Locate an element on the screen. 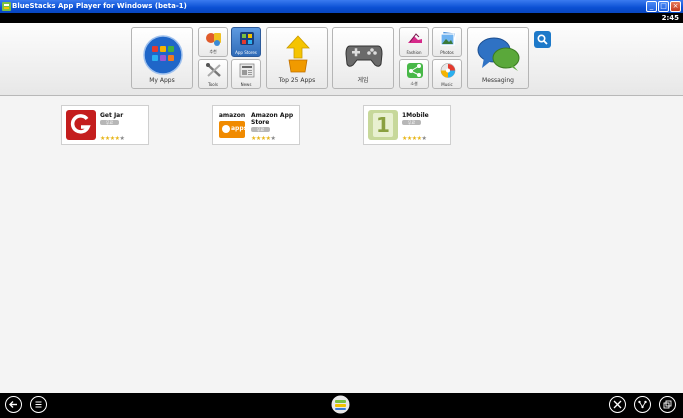  fashion-icon is located at coordinates (415, 38).